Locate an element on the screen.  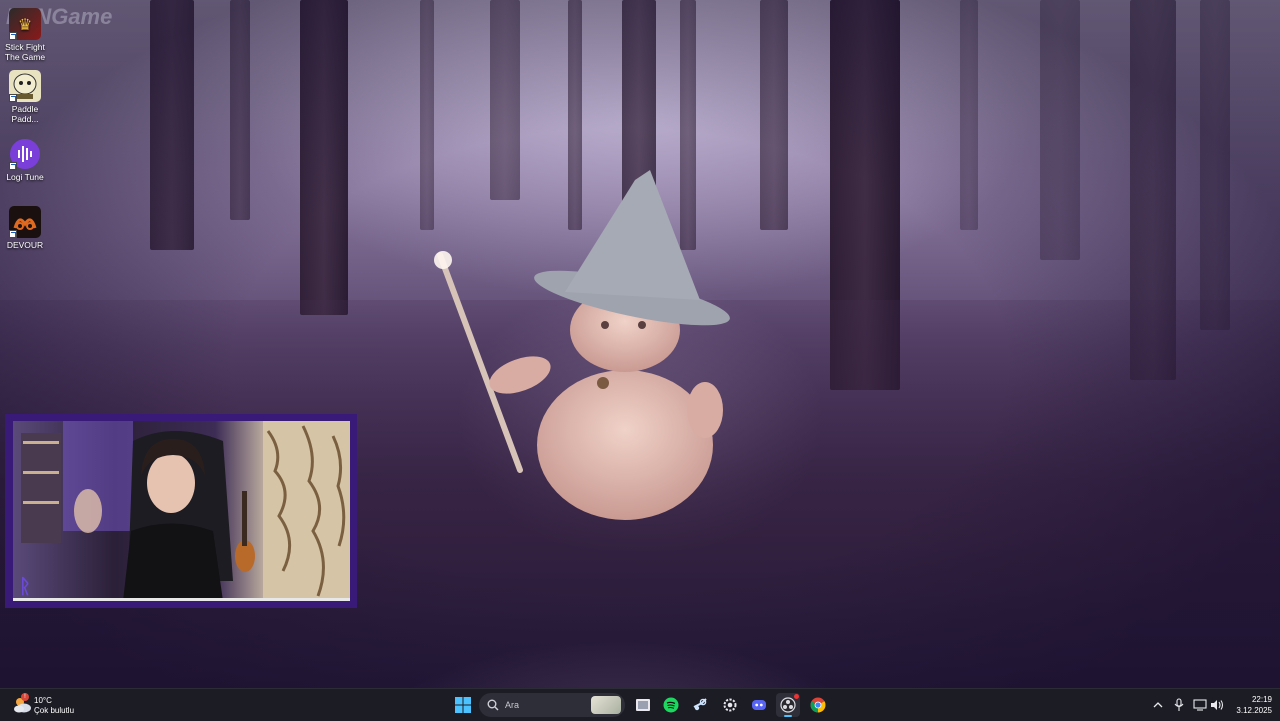
recording-indicator is located at coordinates (796, 696).